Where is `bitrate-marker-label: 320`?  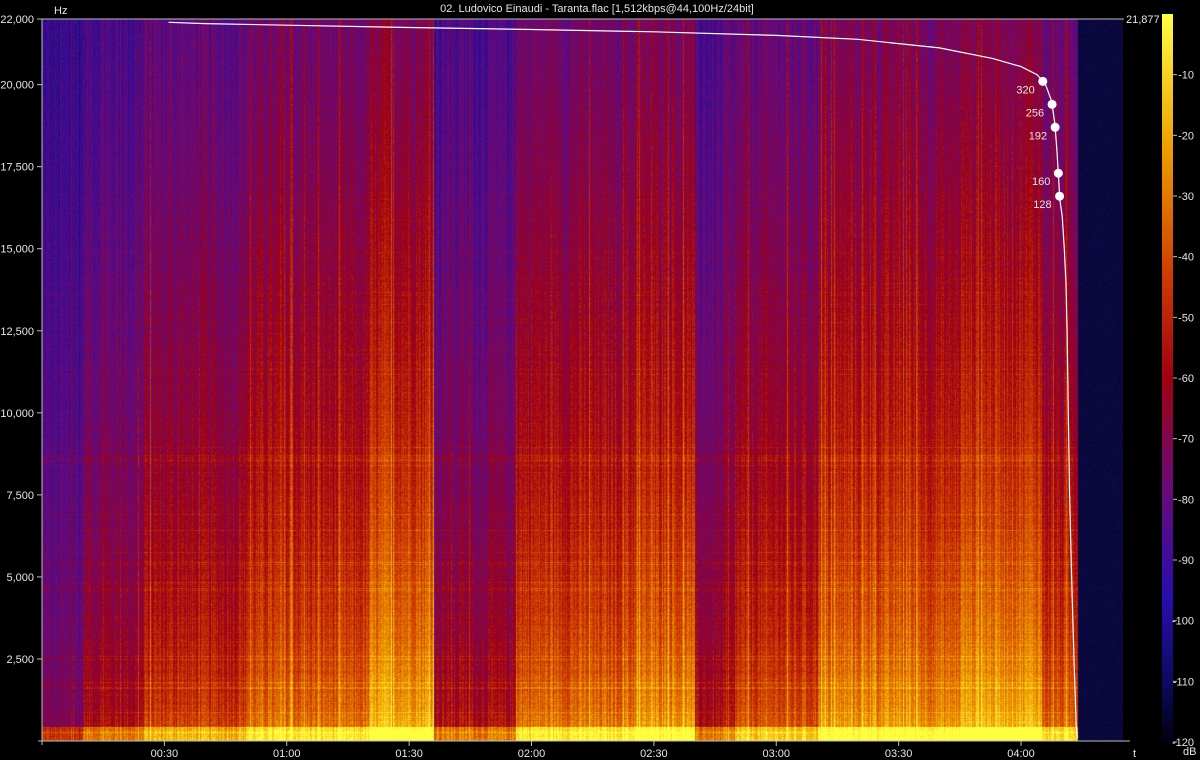
bitrate-marker-label: 320 is located at coordinates (1025, 90).